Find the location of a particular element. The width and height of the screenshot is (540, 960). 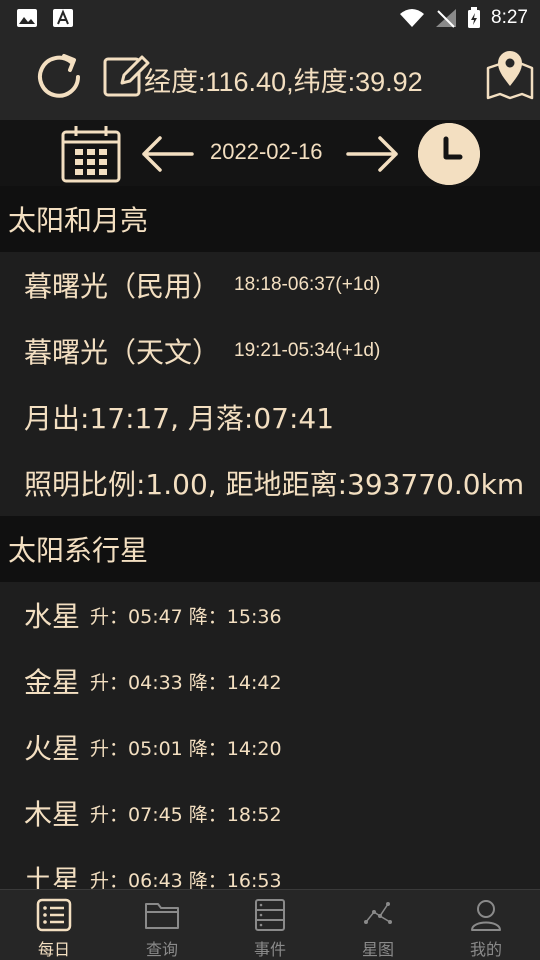

refresh-icon is located at coordinates (59, 77).